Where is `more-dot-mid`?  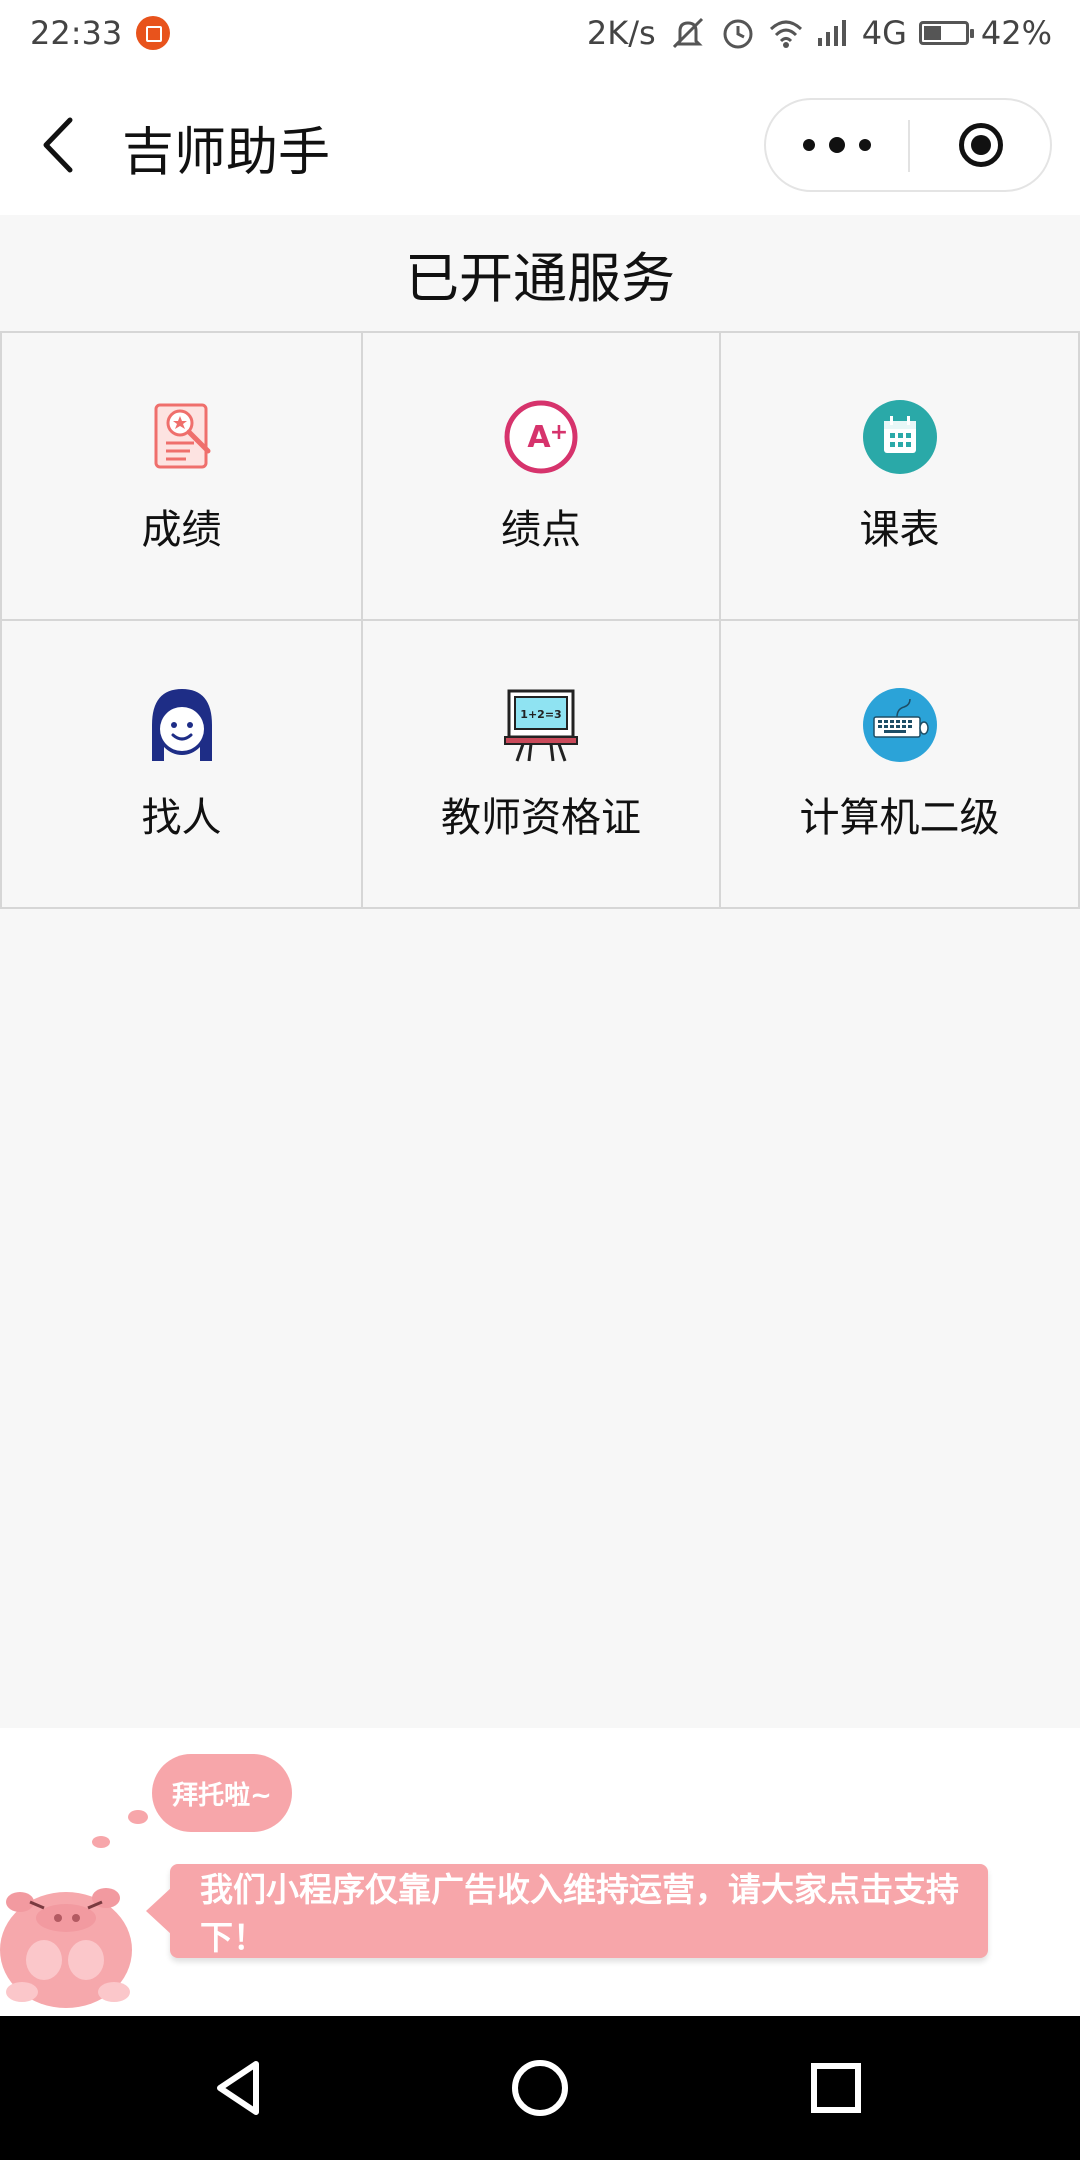 more-dot-mid is located at coordinates (837, 145).